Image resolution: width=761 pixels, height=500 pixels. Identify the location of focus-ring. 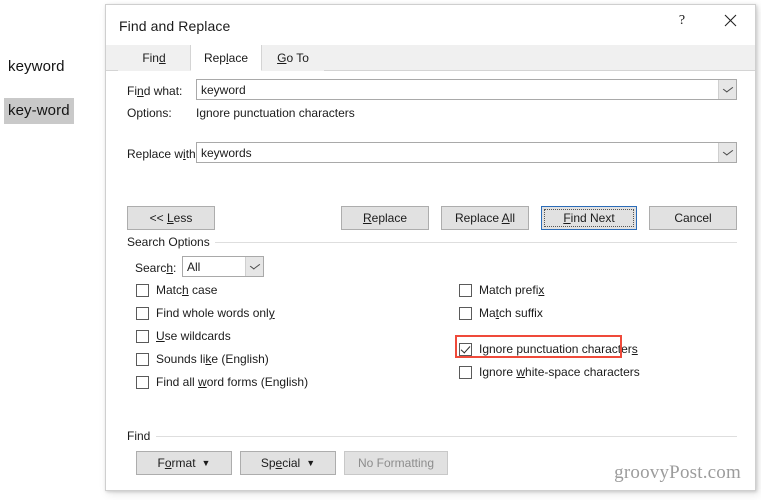
(589, 218).